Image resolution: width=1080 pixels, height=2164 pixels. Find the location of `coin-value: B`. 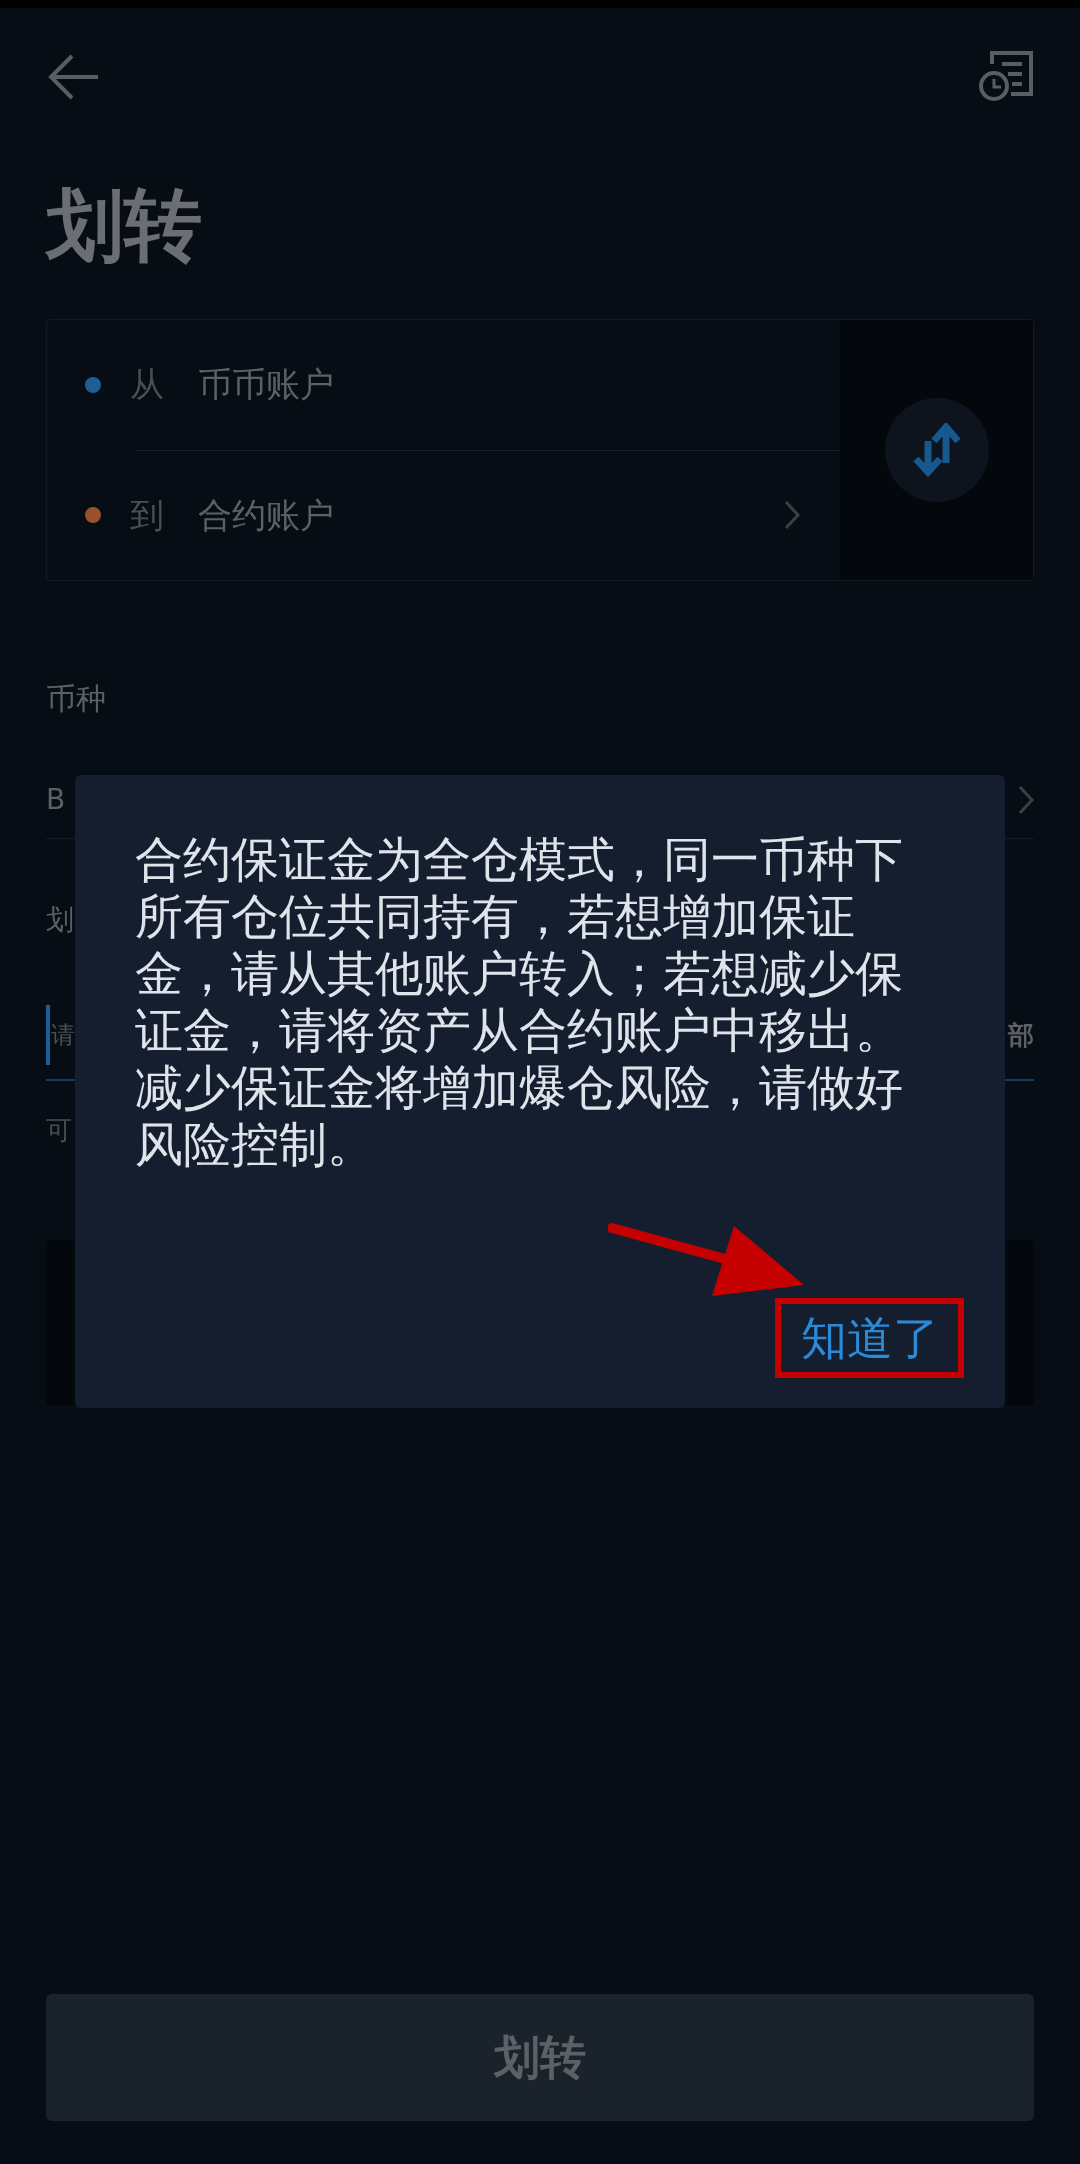

coin-value: B is located at coordinates (56, 799).